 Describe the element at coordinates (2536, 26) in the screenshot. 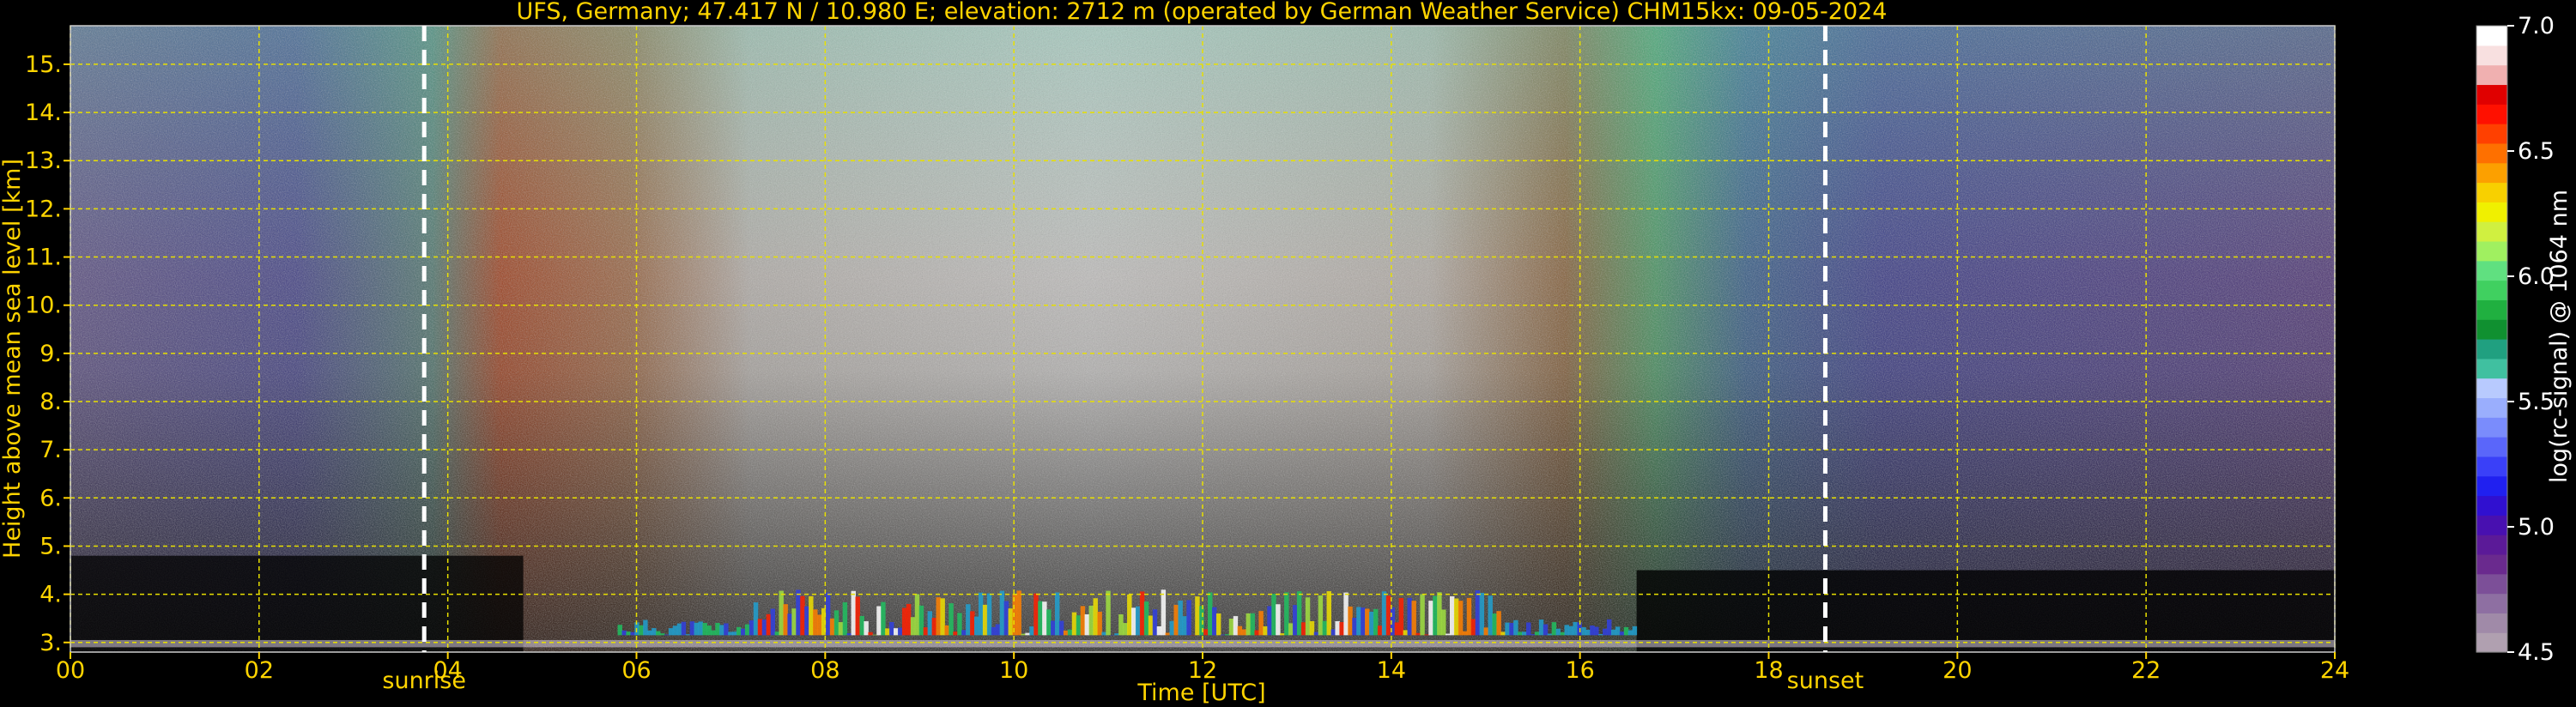

I see `colorbar-tick-label: 7.0` at that location.